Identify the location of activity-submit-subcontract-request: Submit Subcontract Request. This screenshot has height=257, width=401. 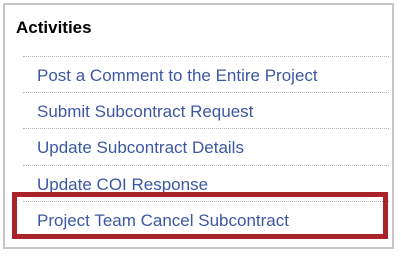
(206, 111).